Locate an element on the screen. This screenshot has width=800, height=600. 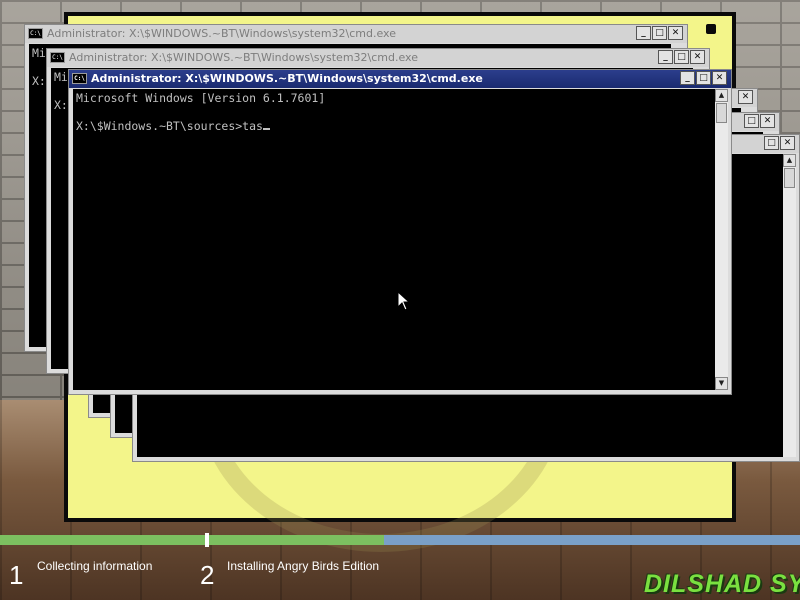
text-cursor is located at coordinates (266, 124).